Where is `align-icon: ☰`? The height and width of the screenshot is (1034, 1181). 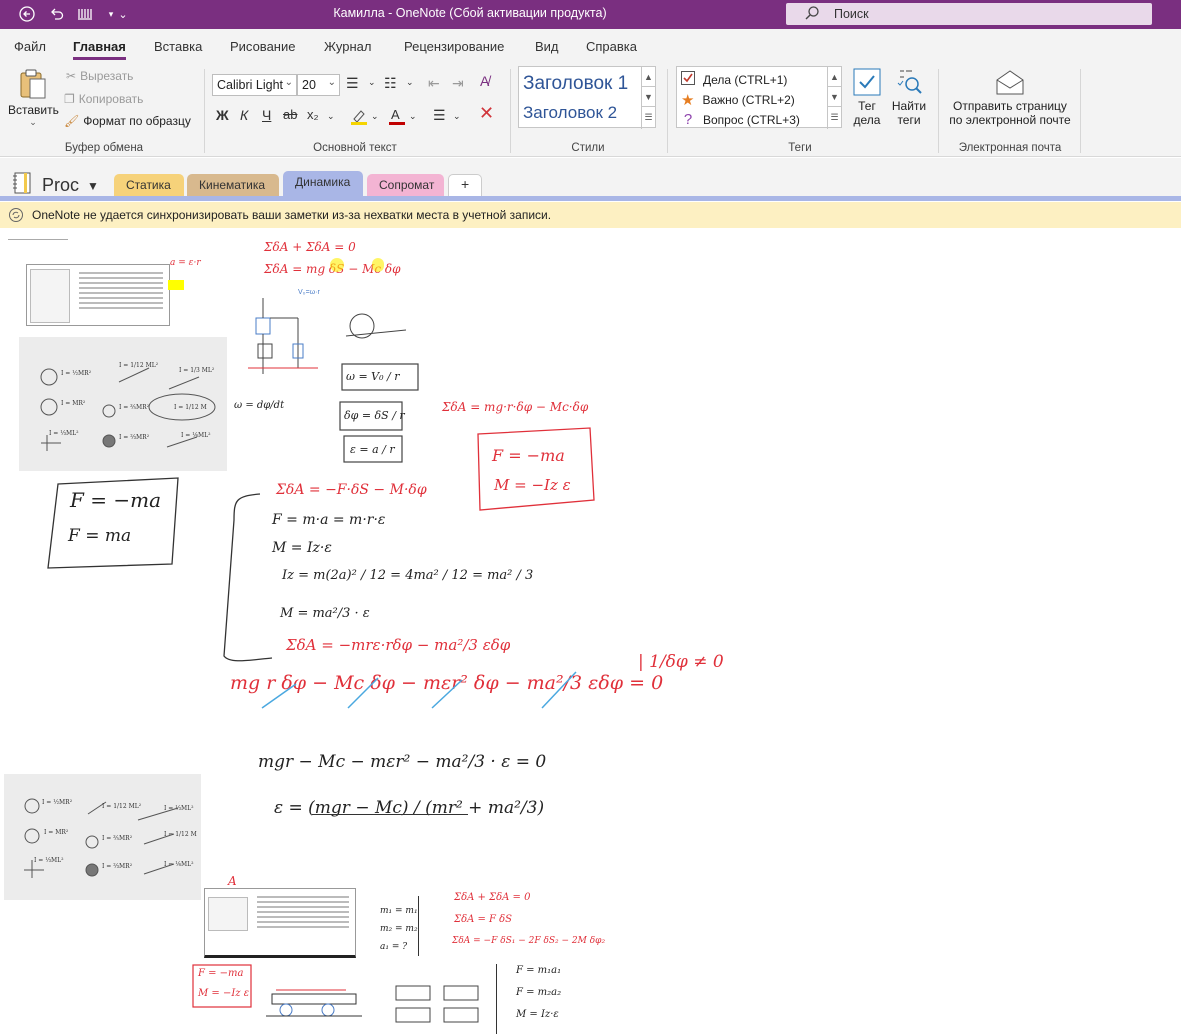 align-icon: ☰ is located at coordinates (439, 115).